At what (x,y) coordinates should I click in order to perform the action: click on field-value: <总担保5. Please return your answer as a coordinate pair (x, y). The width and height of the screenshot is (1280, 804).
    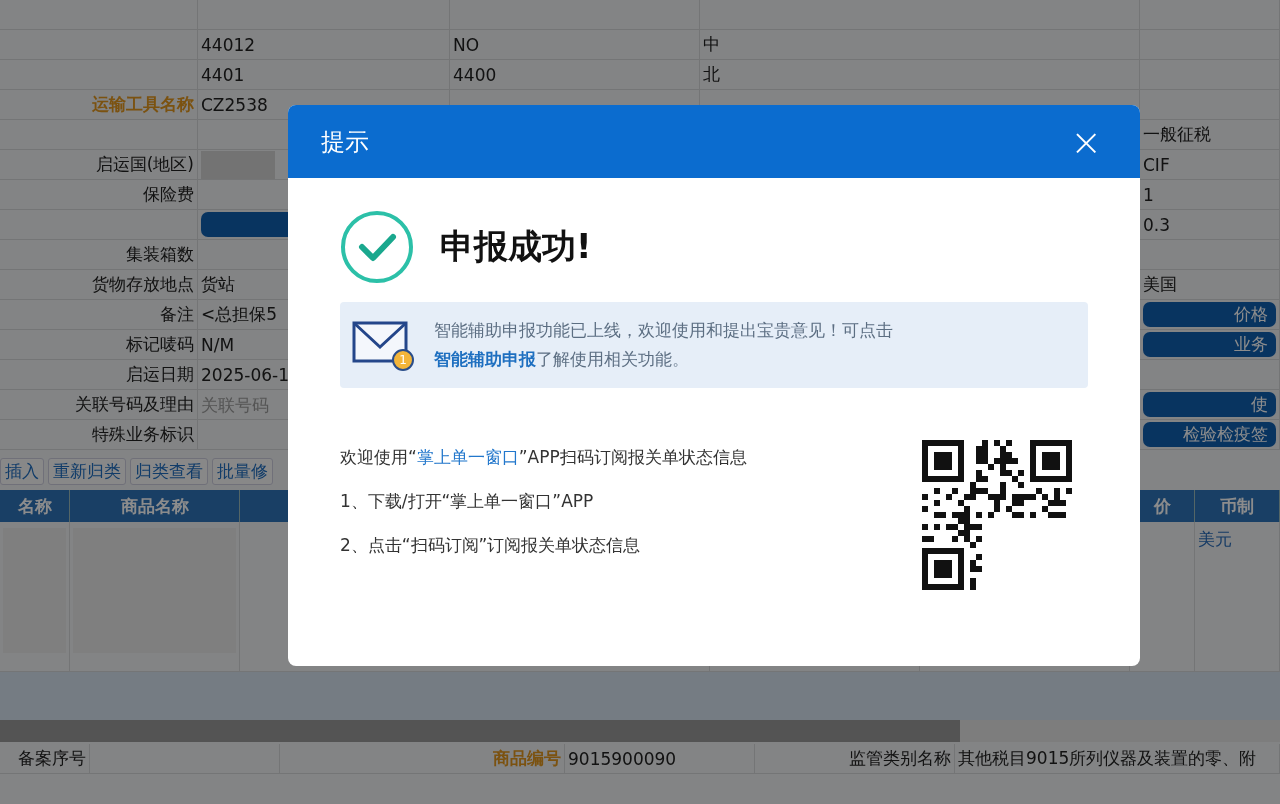
    Looking at the image, I should click on (239, 314).